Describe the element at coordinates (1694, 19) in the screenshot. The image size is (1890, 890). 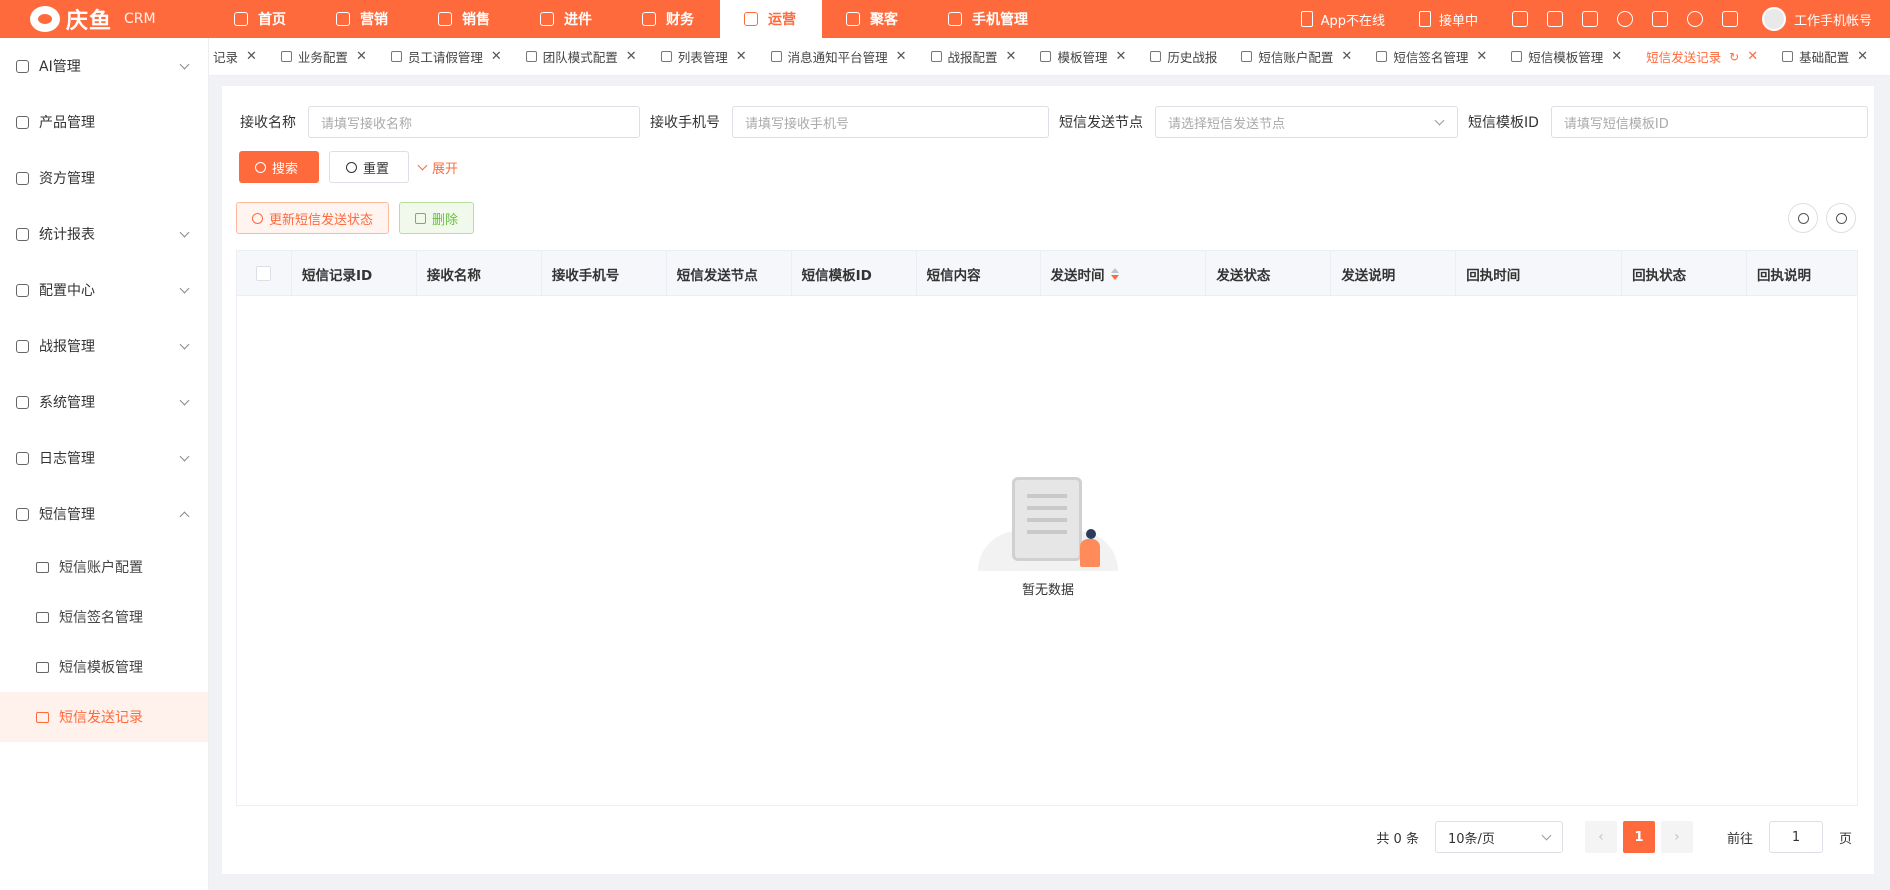
I see `search-icon` at that location.